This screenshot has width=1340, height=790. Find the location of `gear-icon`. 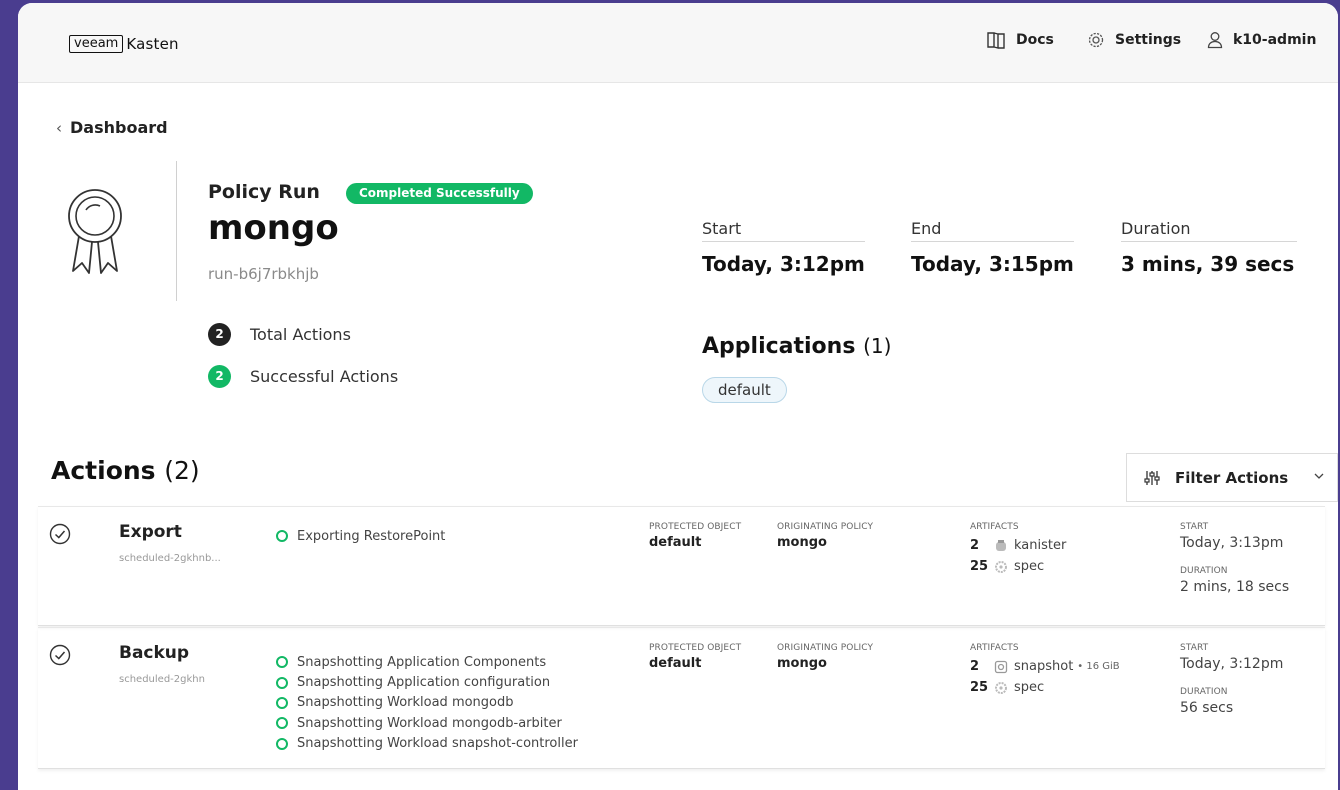

gear-icon is located at coordinates (1096, 40).